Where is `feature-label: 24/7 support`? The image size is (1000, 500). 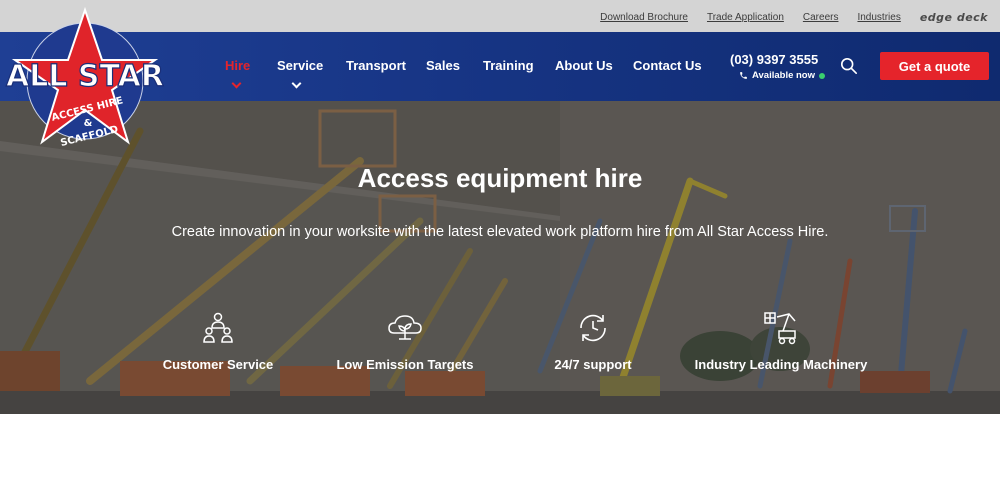 feature-label: 24/7 support is located at coordinates (593, 364).